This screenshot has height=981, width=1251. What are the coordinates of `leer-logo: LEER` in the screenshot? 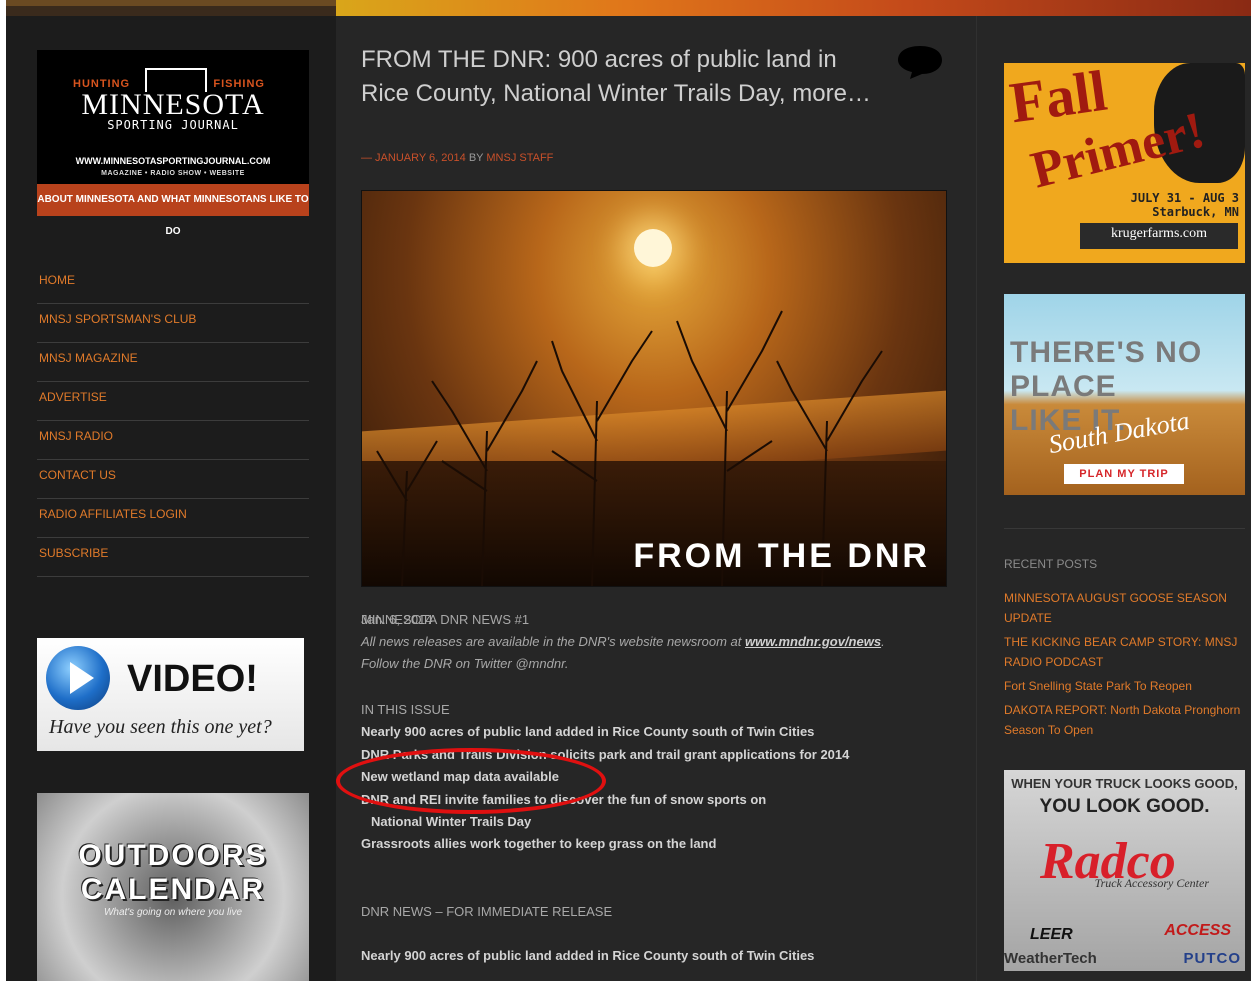 It's located at (1051, 934).